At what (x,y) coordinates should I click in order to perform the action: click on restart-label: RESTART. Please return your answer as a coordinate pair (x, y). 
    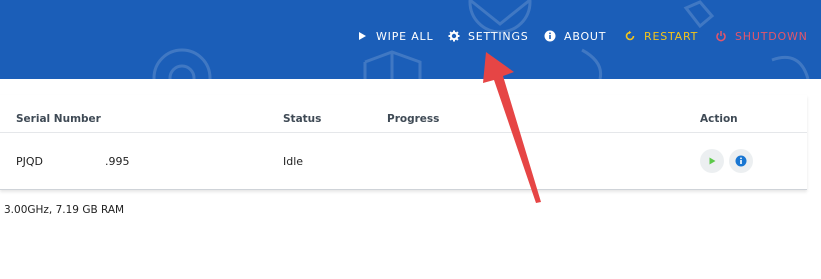
    Looking at the image, I should click on (671, 36).